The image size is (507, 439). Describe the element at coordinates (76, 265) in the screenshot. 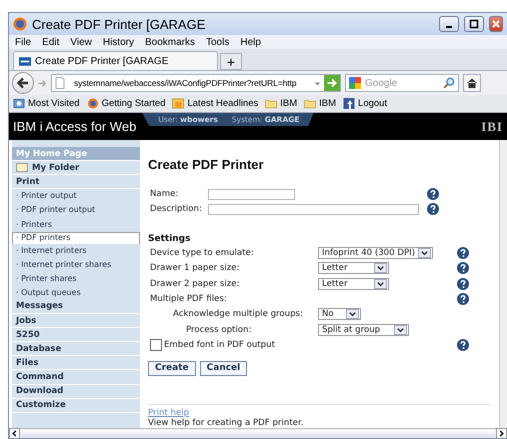

I see `sidebar-item: · Internet printer shares` at that location.